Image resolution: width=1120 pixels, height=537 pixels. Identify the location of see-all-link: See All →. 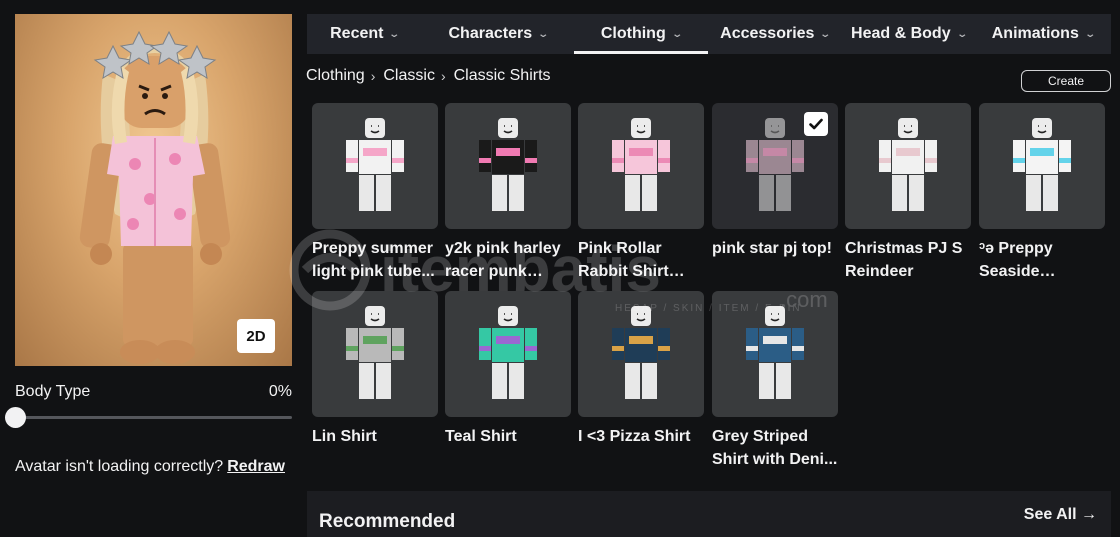
(1060, 515).